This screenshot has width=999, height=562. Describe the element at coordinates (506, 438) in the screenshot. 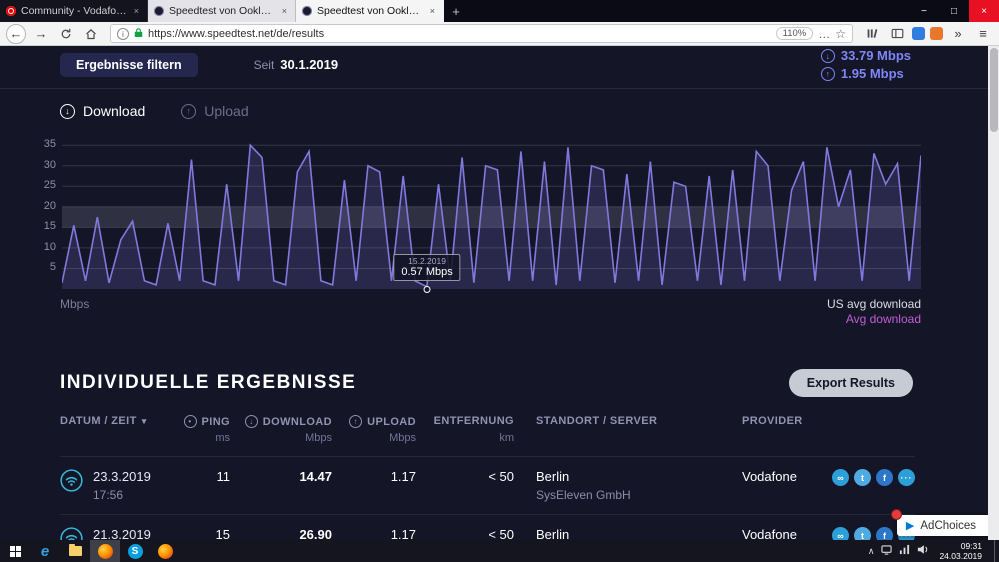

I see `unit-distance: km` at that location.